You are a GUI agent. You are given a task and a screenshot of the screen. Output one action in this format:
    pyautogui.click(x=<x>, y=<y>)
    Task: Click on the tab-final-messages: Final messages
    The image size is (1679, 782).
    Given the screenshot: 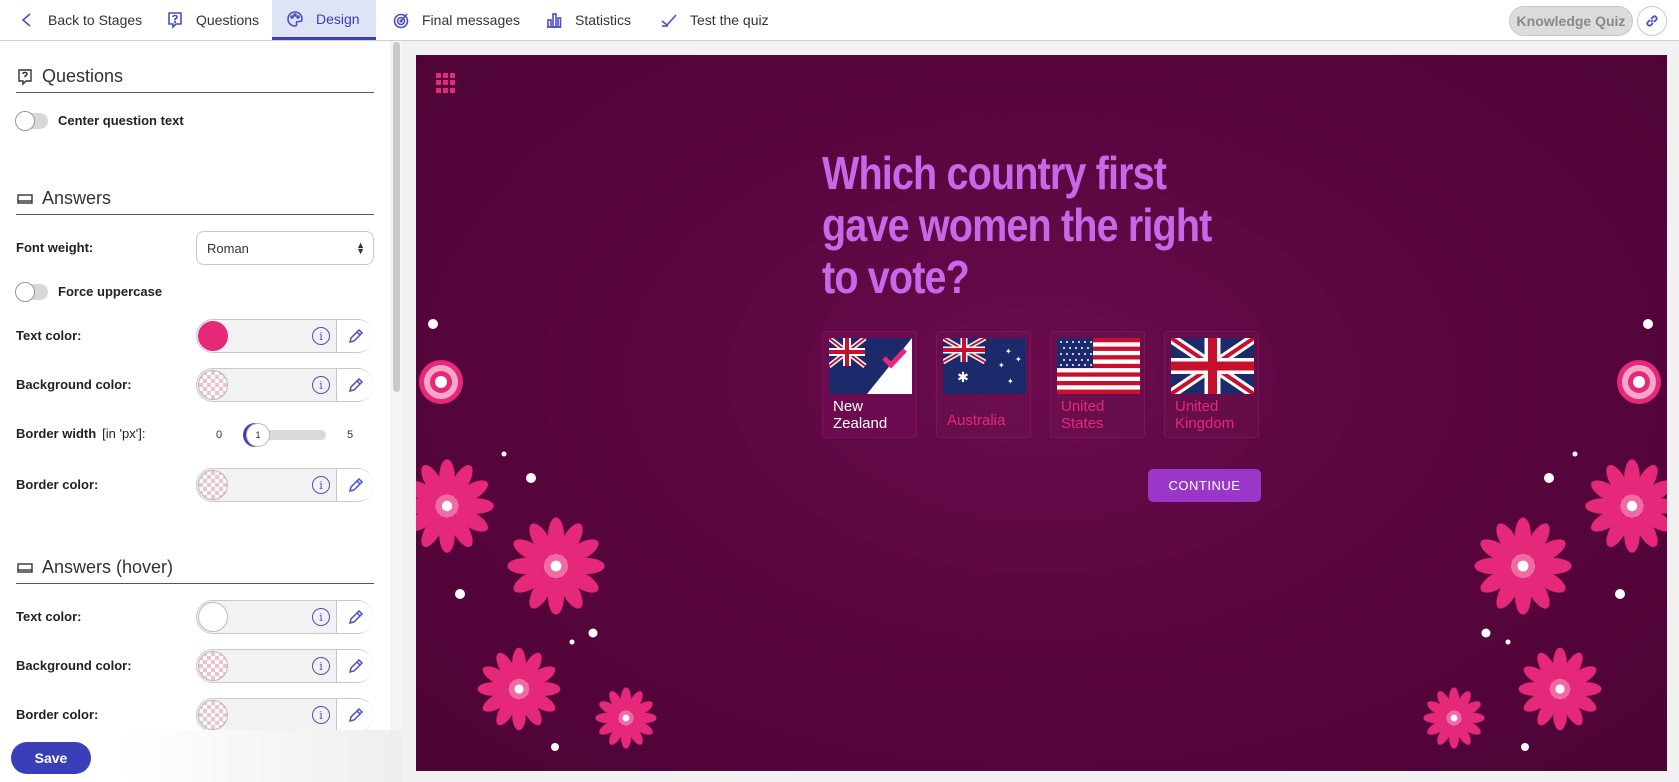 What is the action you would take?
    pyautogui.click(x=456, y=20)
    